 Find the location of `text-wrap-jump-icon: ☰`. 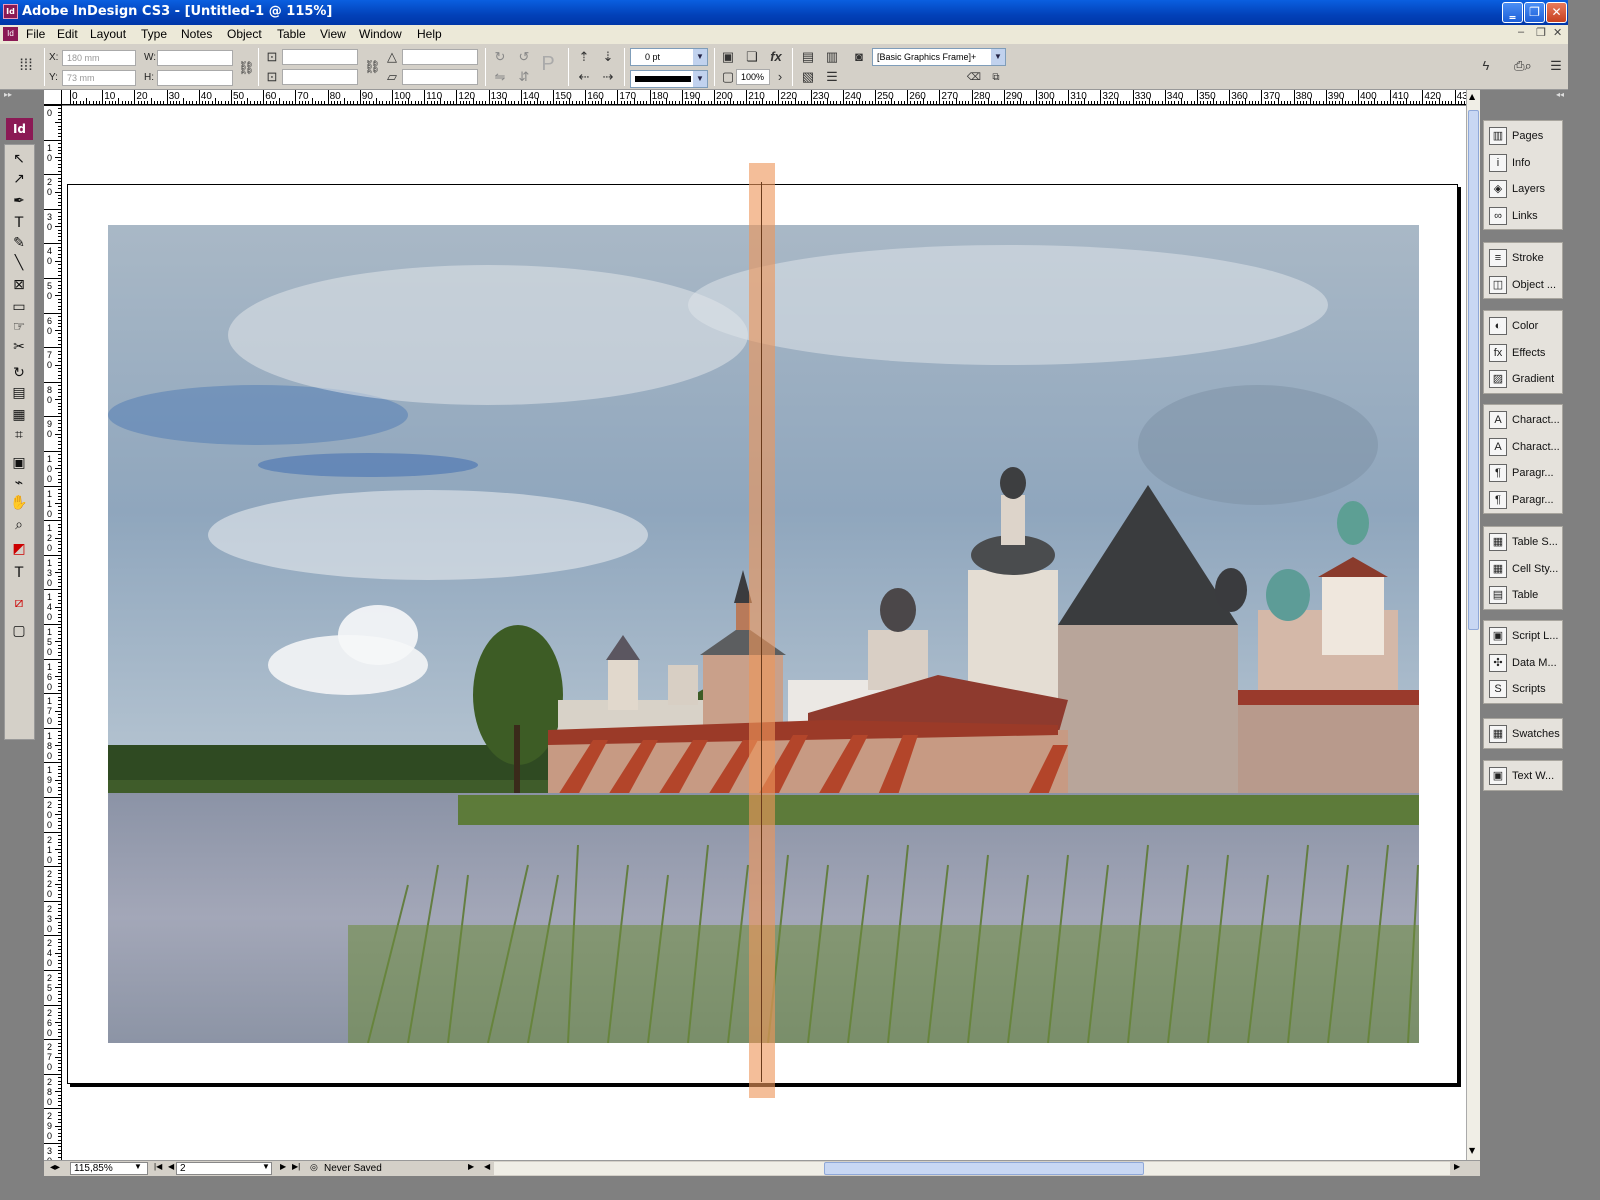

text-wrap-jump-icon: ☰ is located at coordinates (832, 77).